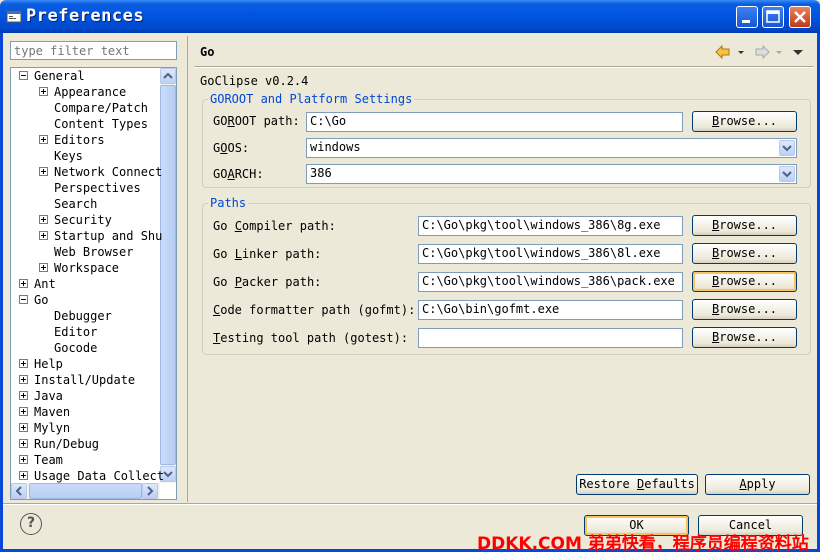  What do you see at coordinates (108, 236) in the screenshot?
I see `tree-item-label: Startup and Shu` at bounding box center [108, 236].